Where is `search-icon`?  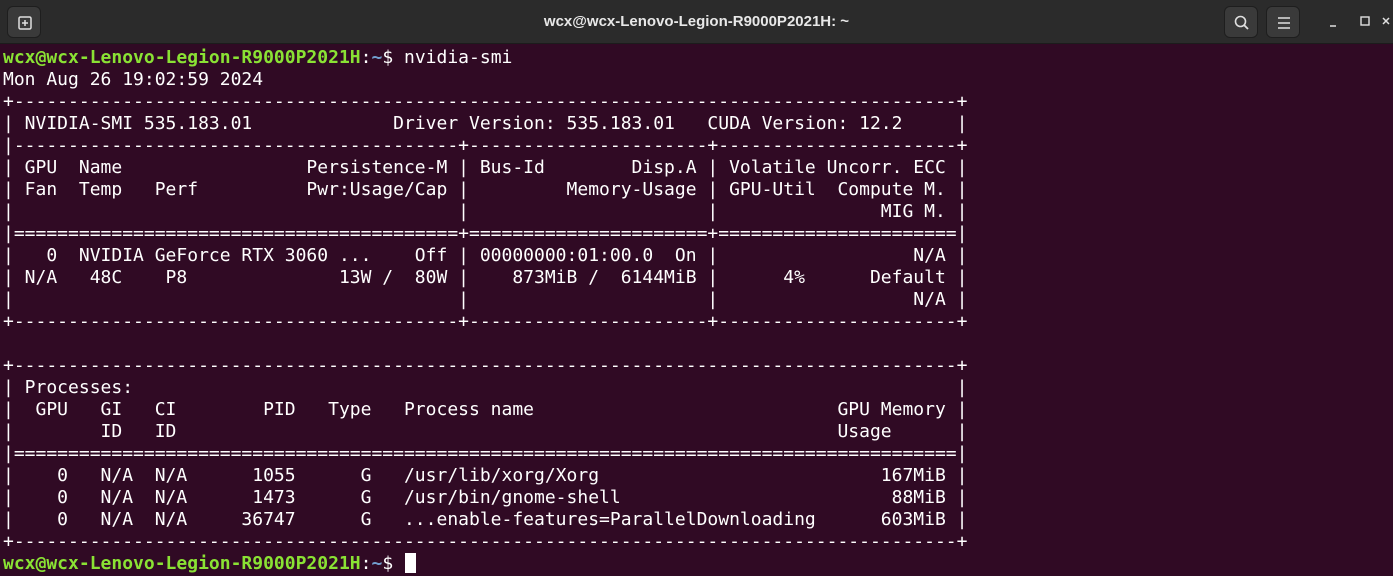
search-icon is located at coordinates (1241, 22).